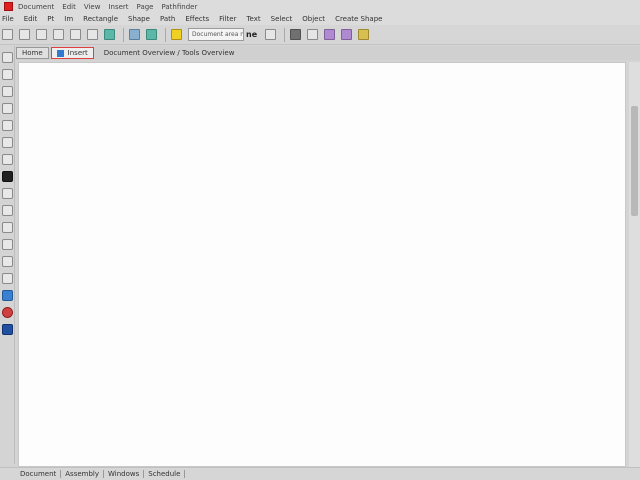 This screenshot has width=640, height=480. Describe the element at coordinates (176, 34) in the screenshot. I see `highlight-icon` at that location.